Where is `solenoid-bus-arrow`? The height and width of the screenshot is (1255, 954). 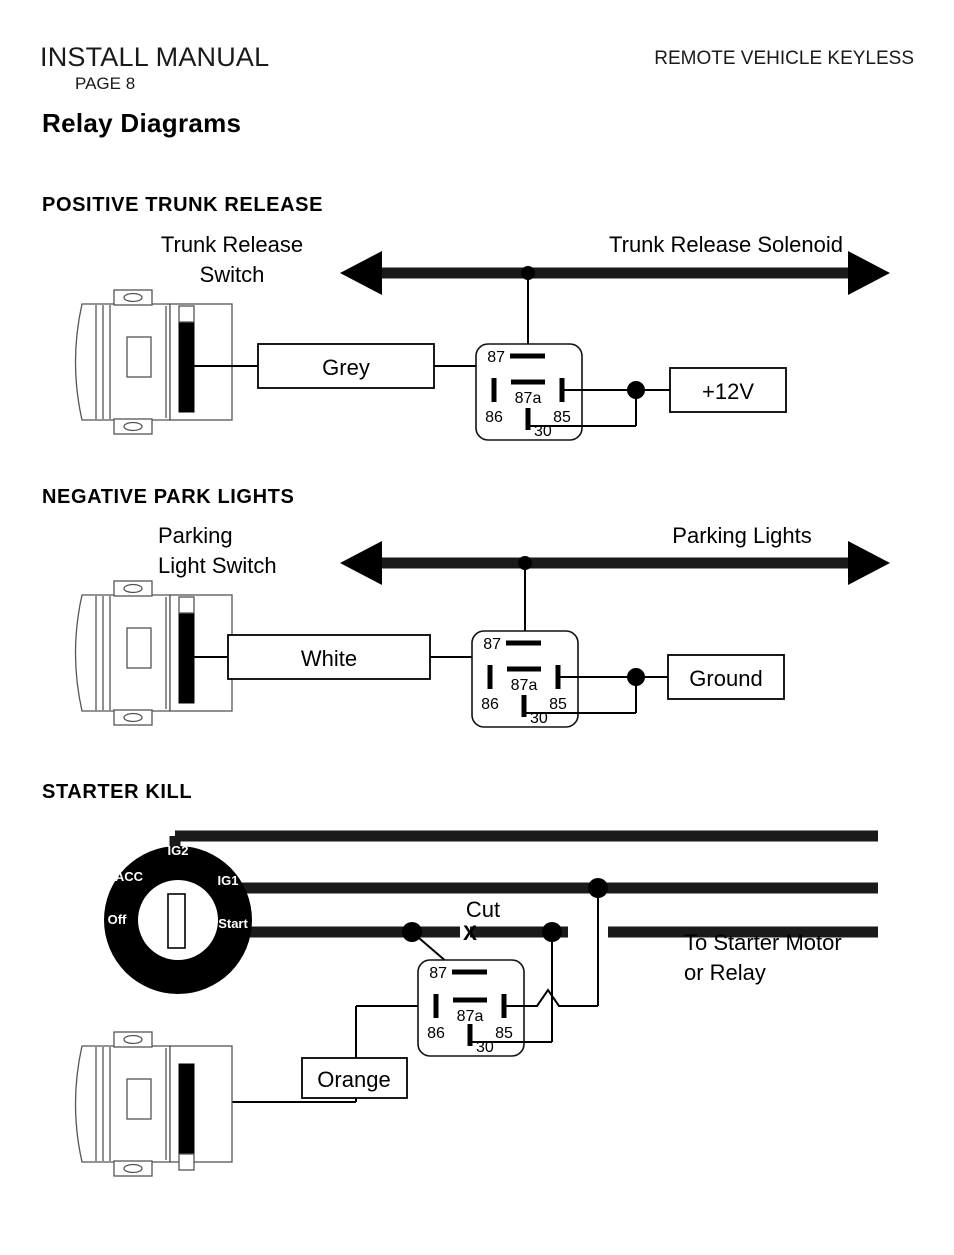 solenoid-bus-arrow is located at coordinates (615, 273).